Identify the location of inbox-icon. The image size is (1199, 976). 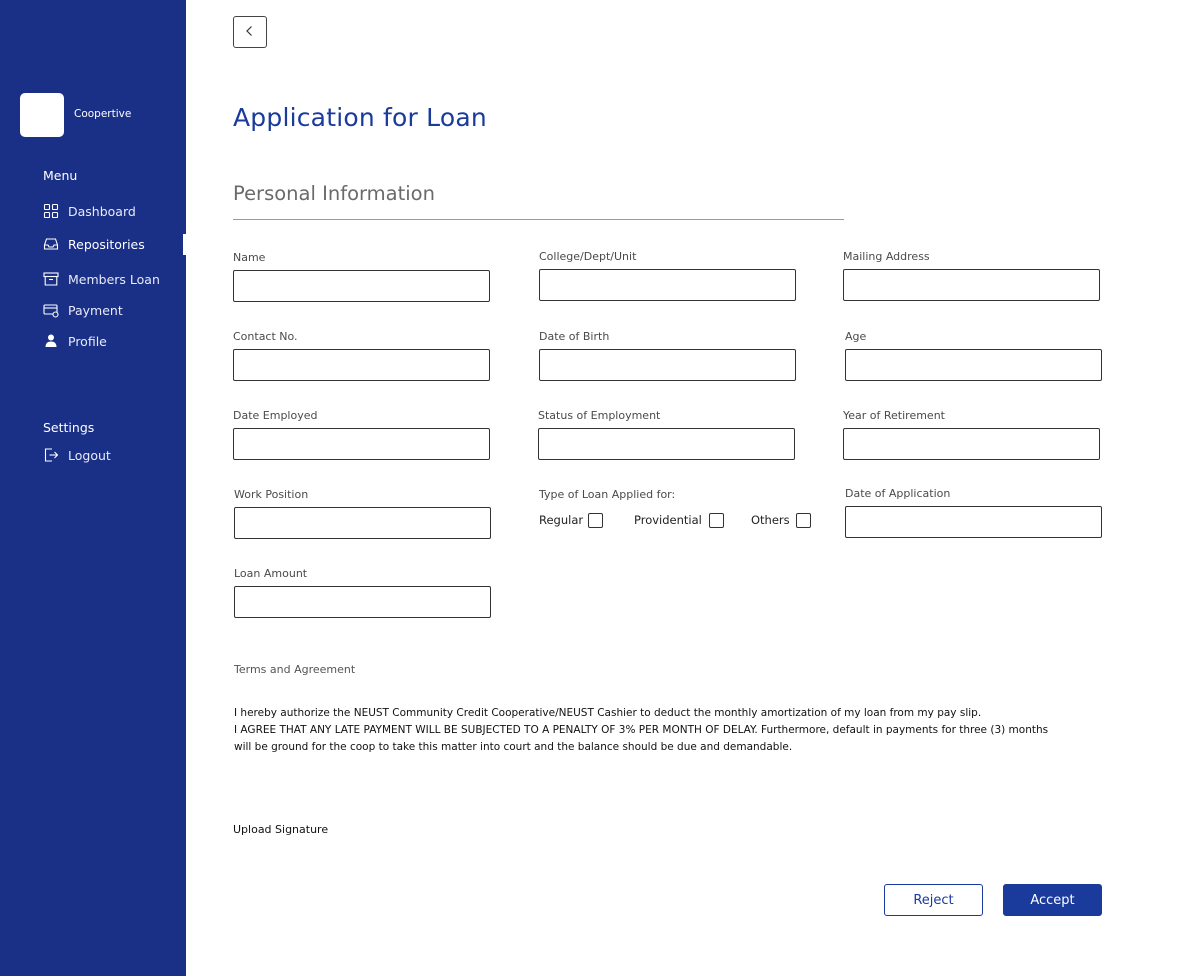
(51, 244).